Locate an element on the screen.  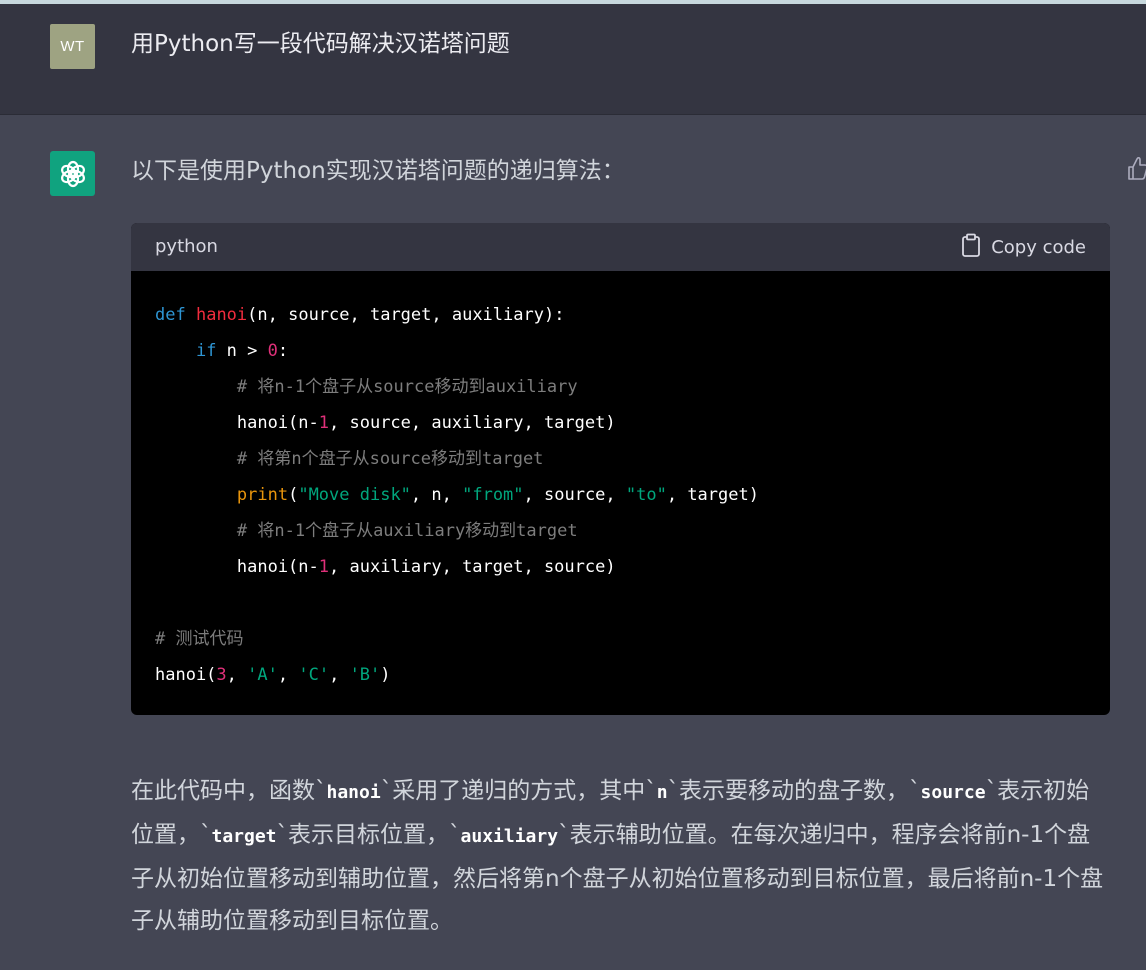
copy-code-button: Copy code is located at coordinates (1023, 247).